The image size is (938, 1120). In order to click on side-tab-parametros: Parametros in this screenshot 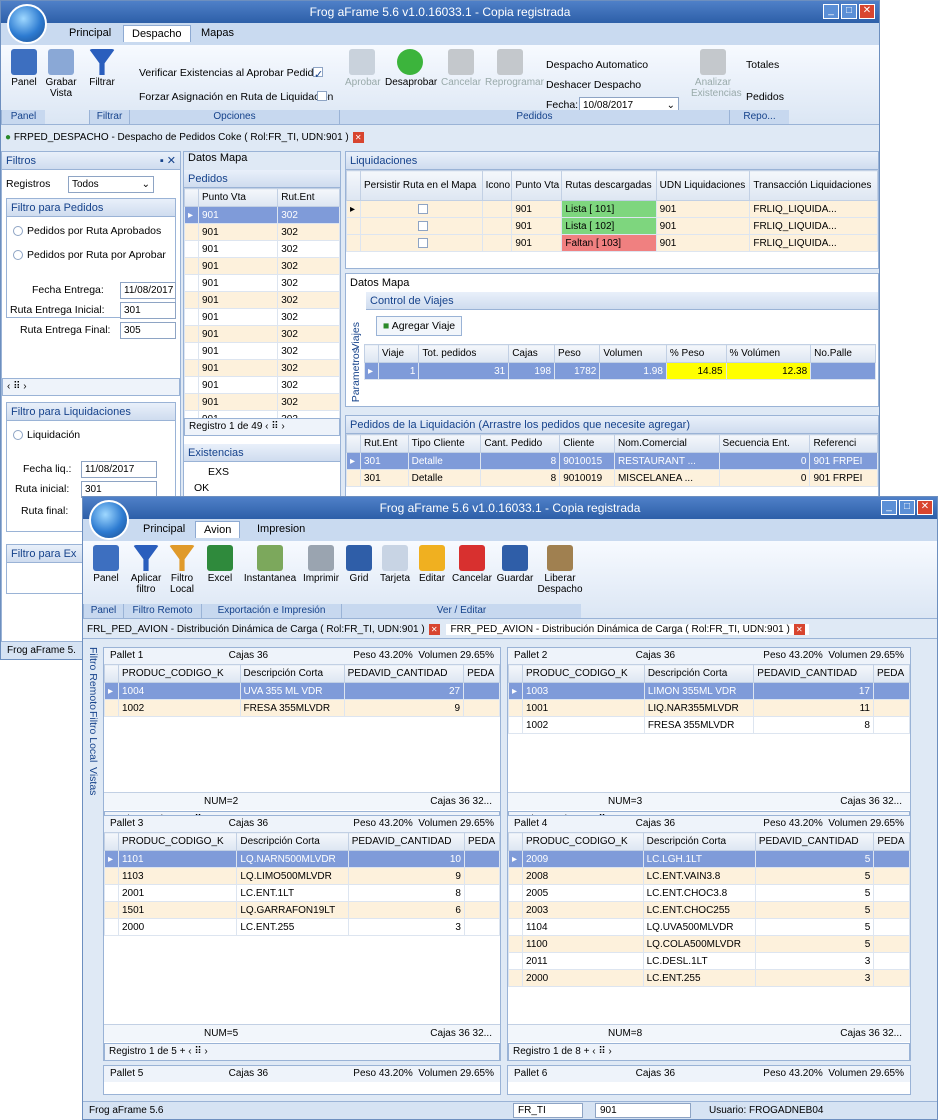, I will do `click(356, 375)`.